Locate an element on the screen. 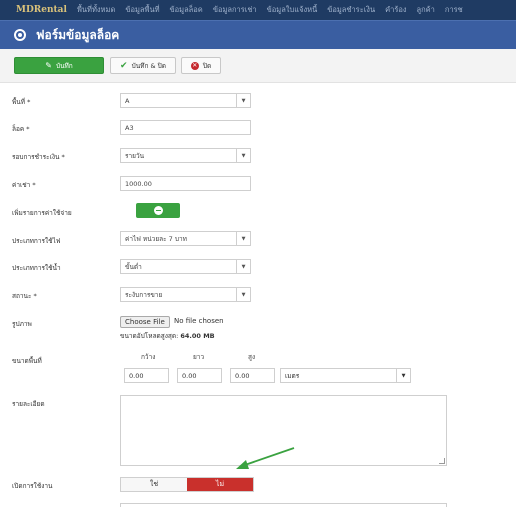 This screenshot has height=507, width=516. save-close-button-label: บันทึก & ปิด is located at coordinates (148, 65).